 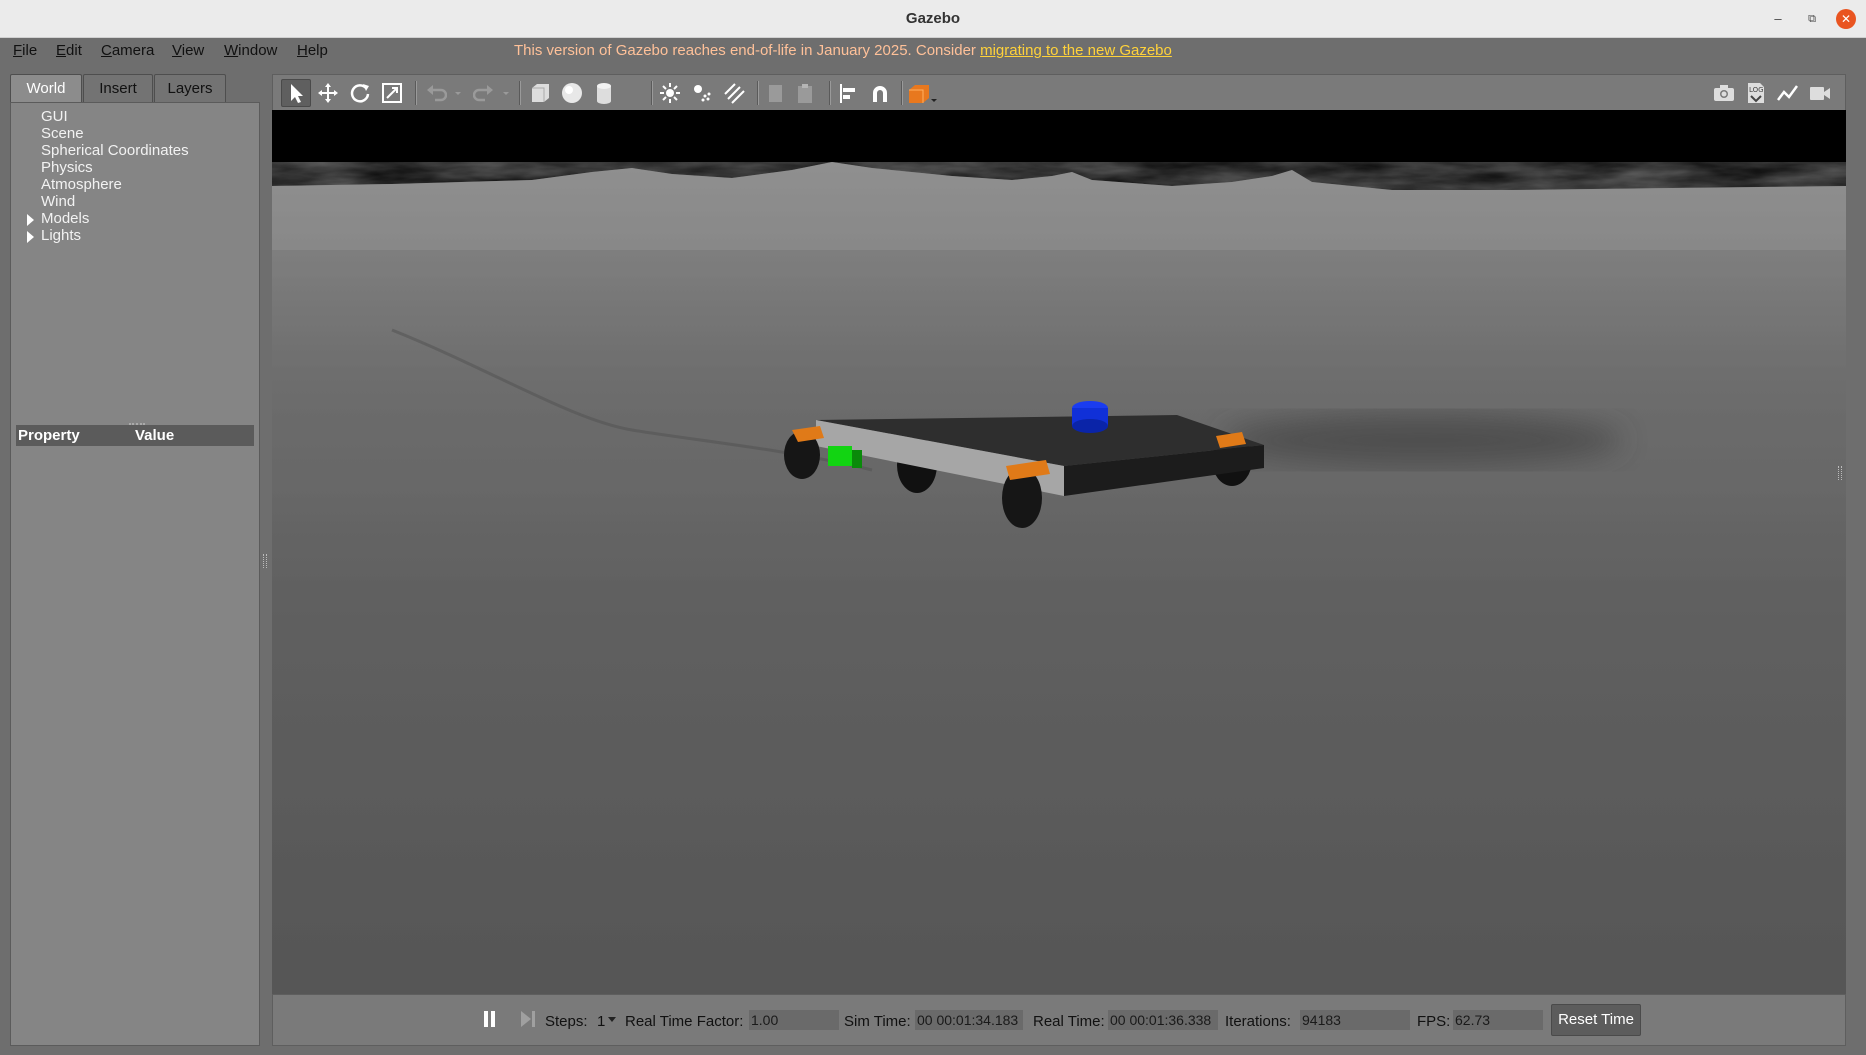 I want to click on redo-dropdown-icon, so click(x=506, y=93).